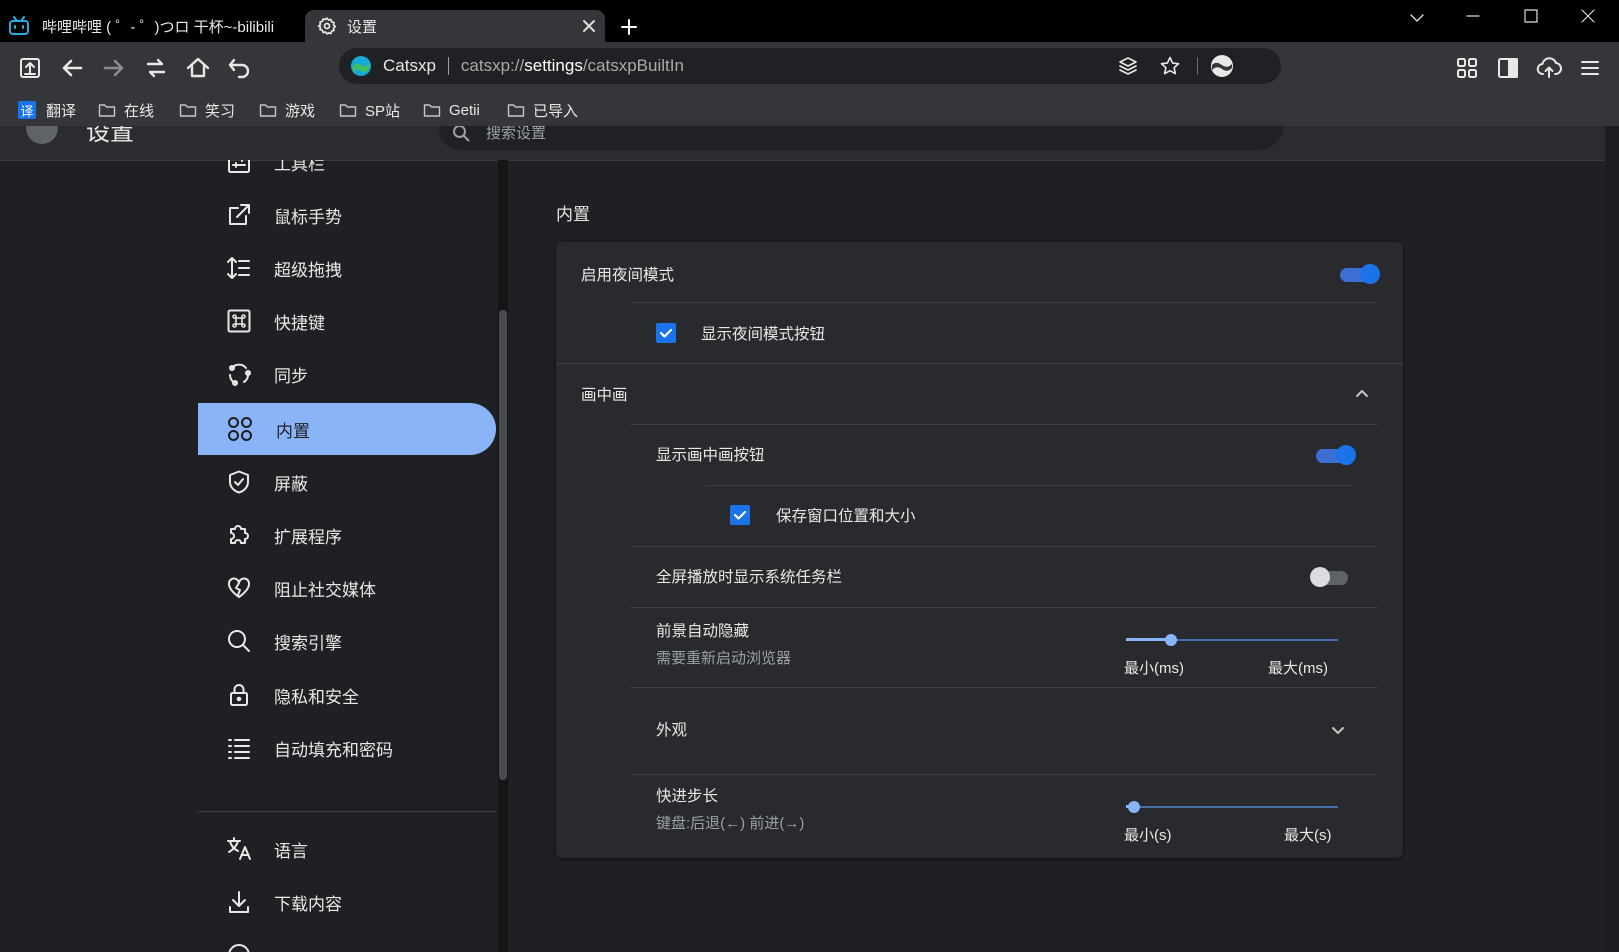  What do you see at coordinates (589, 26) in the screenshot?
I see `close-tab-icon` at bounding box center [589, 26].